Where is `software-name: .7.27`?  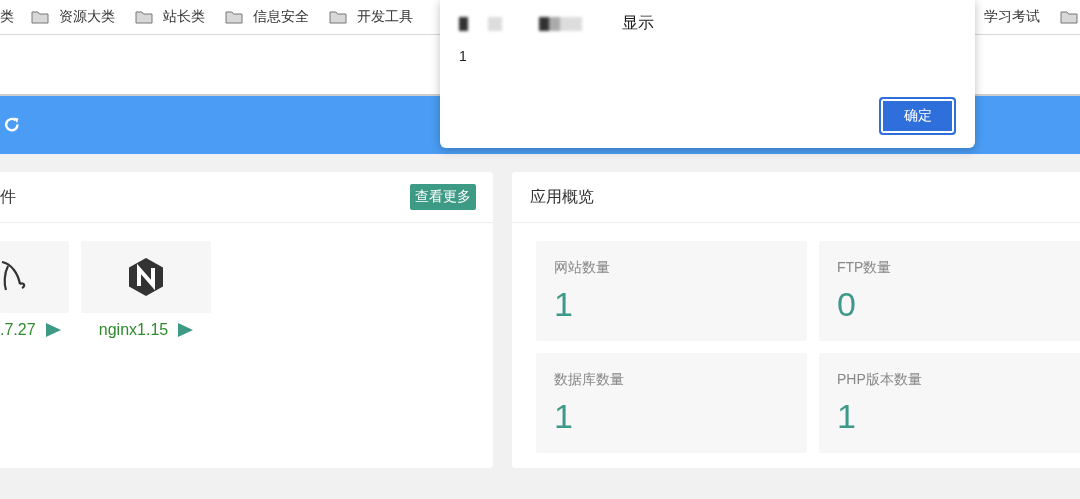
software-name: .7.27 is located at coordinates (18, 330).